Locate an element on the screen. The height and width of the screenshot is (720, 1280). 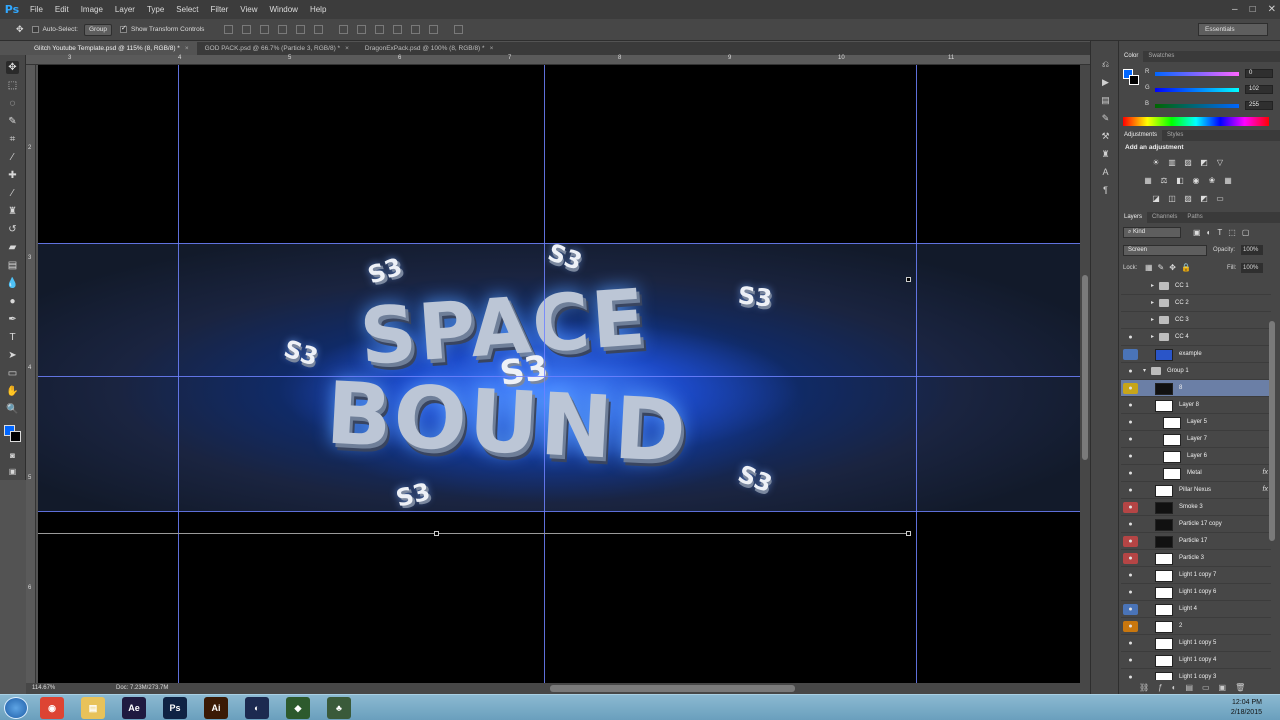
color-lookup-icon: ▦ is located at coordinates (1228, 180).